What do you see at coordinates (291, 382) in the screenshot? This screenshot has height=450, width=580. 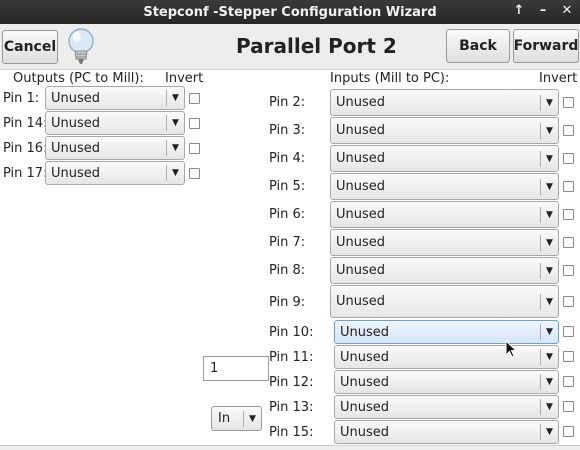 I see `input-pin-label: Pin 12:` at bounding box center [291, 382].